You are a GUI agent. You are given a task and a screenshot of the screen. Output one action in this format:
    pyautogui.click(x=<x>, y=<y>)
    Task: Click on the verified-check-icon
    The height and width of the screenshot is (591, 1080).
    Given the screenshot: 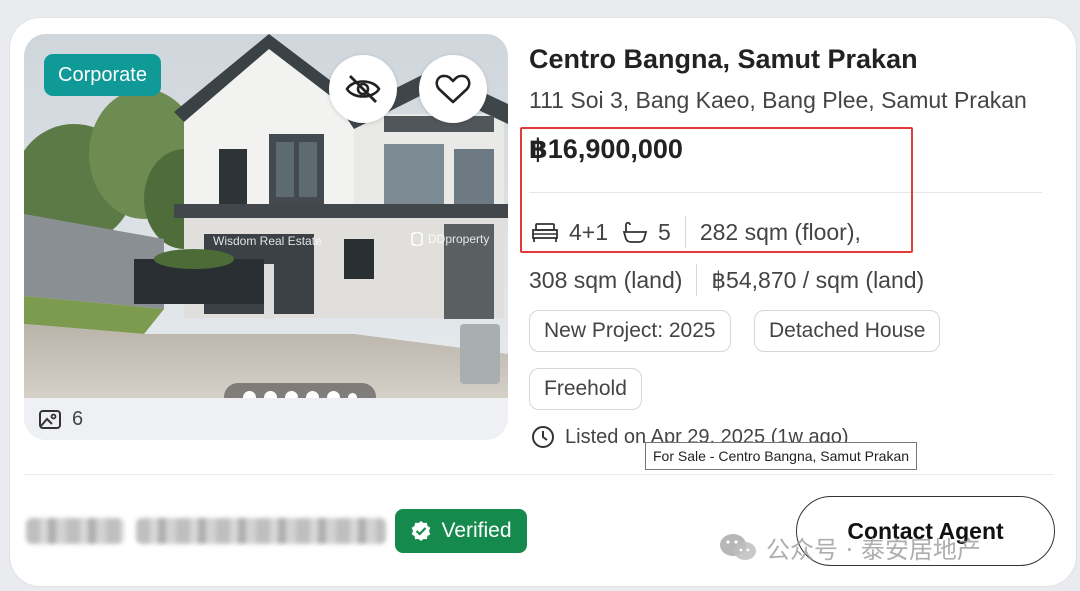 What is the action you would take?
    pyautogui.click(x=421, y=531)
    